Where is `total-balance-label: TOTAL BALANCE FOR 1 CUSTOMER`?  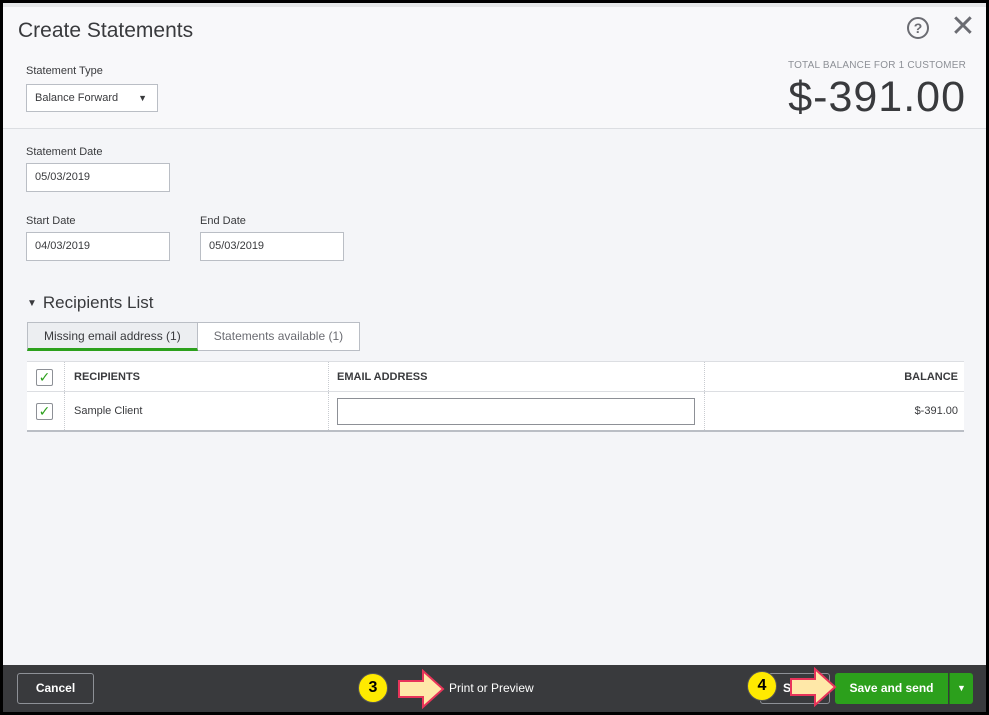 total-balance-label: TOTAL BALANCE FOR 1 CUSTOMER is located at coordinates (876, 65).